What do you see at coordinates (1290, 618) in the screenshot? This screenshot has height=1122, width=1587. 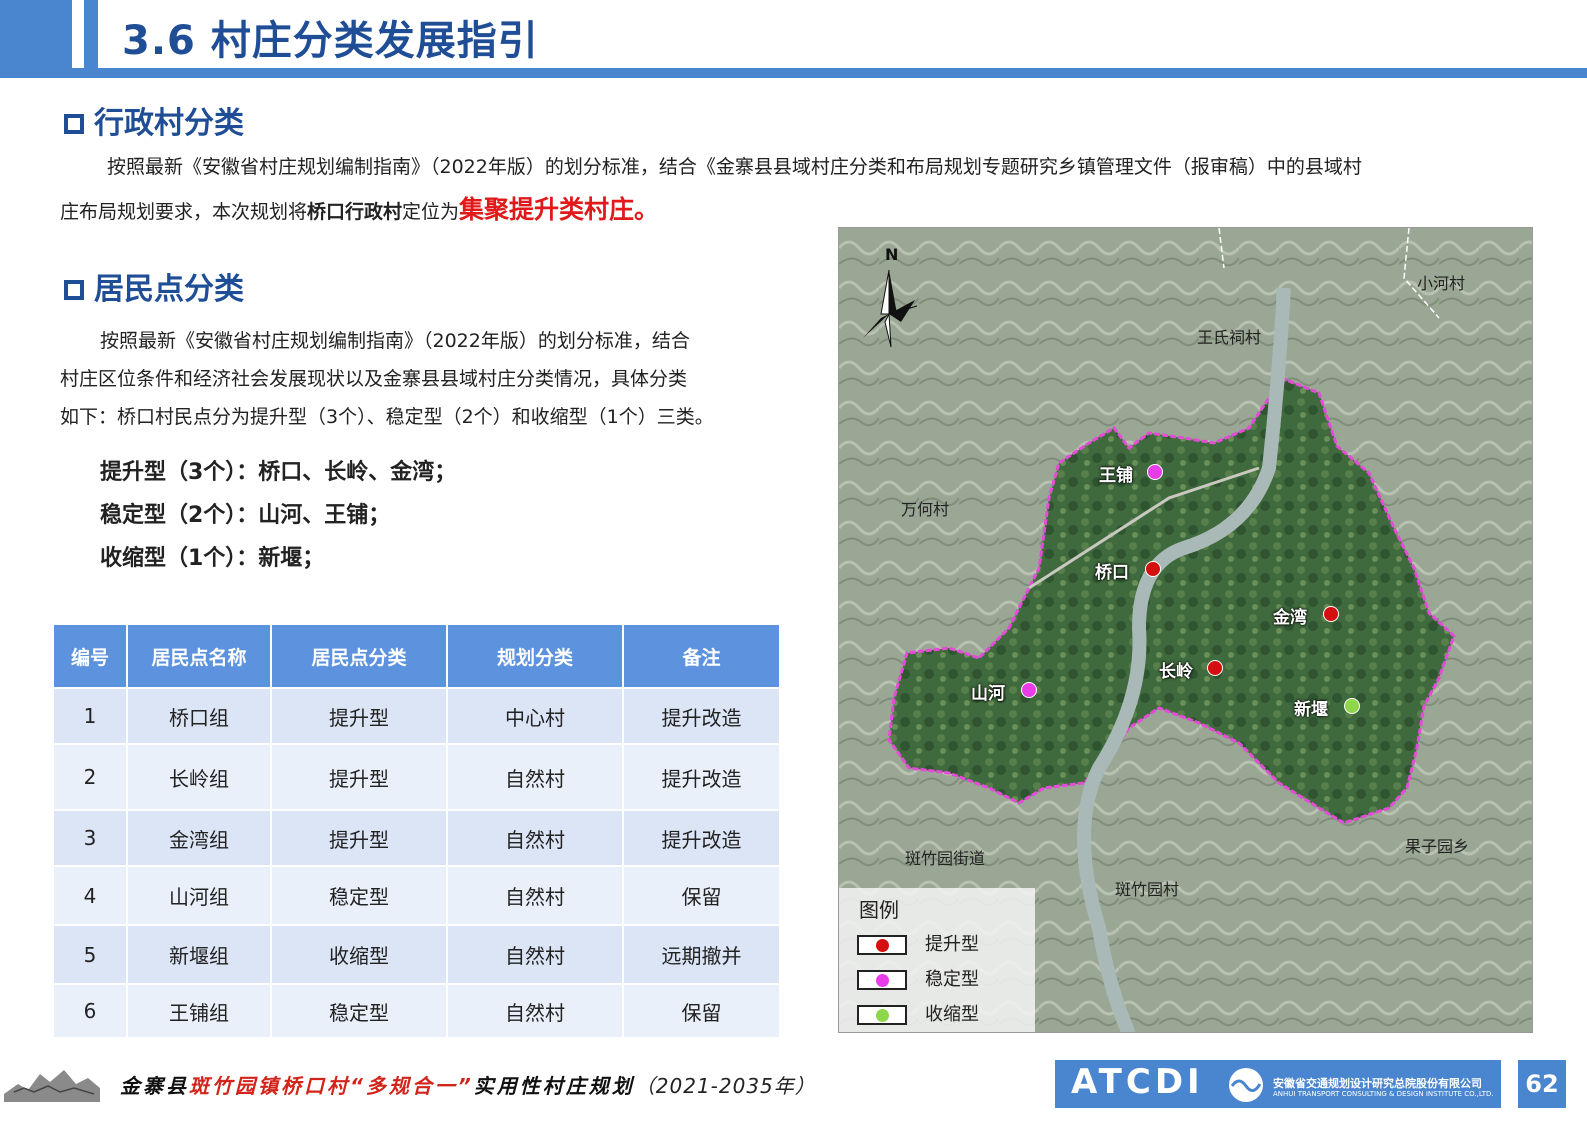 I see `village-label: 金湾` at bounding box center [1290, 618].